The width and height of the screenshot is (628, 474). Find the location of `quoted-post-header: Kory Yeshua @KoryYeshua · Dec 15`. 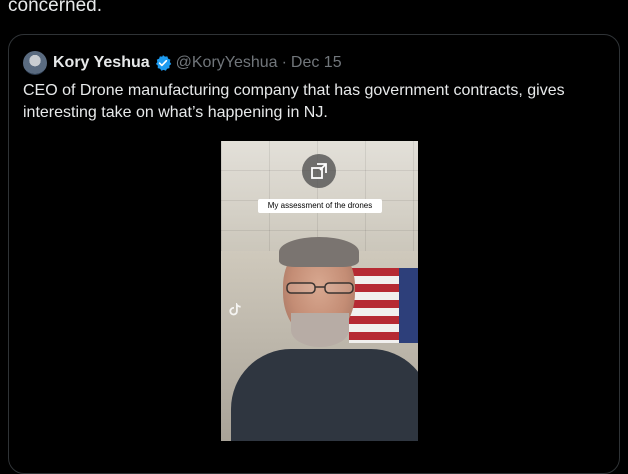

quoted-post-header: Kory Yeshua @KoryYeshua · Dec 15 is located at coordinates (182, 63).